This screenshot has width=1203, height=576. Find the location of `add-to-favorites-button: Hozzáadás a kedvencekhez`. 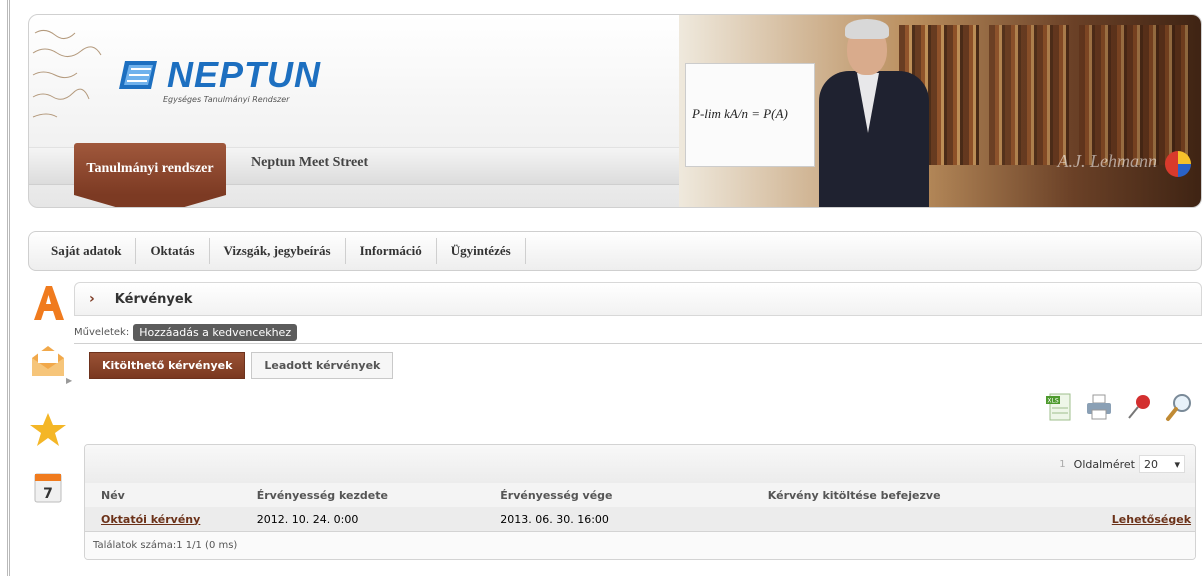

add-to-favorites-button: Hozzáadás a kedvencekhez is located at coordinates (215, 332).